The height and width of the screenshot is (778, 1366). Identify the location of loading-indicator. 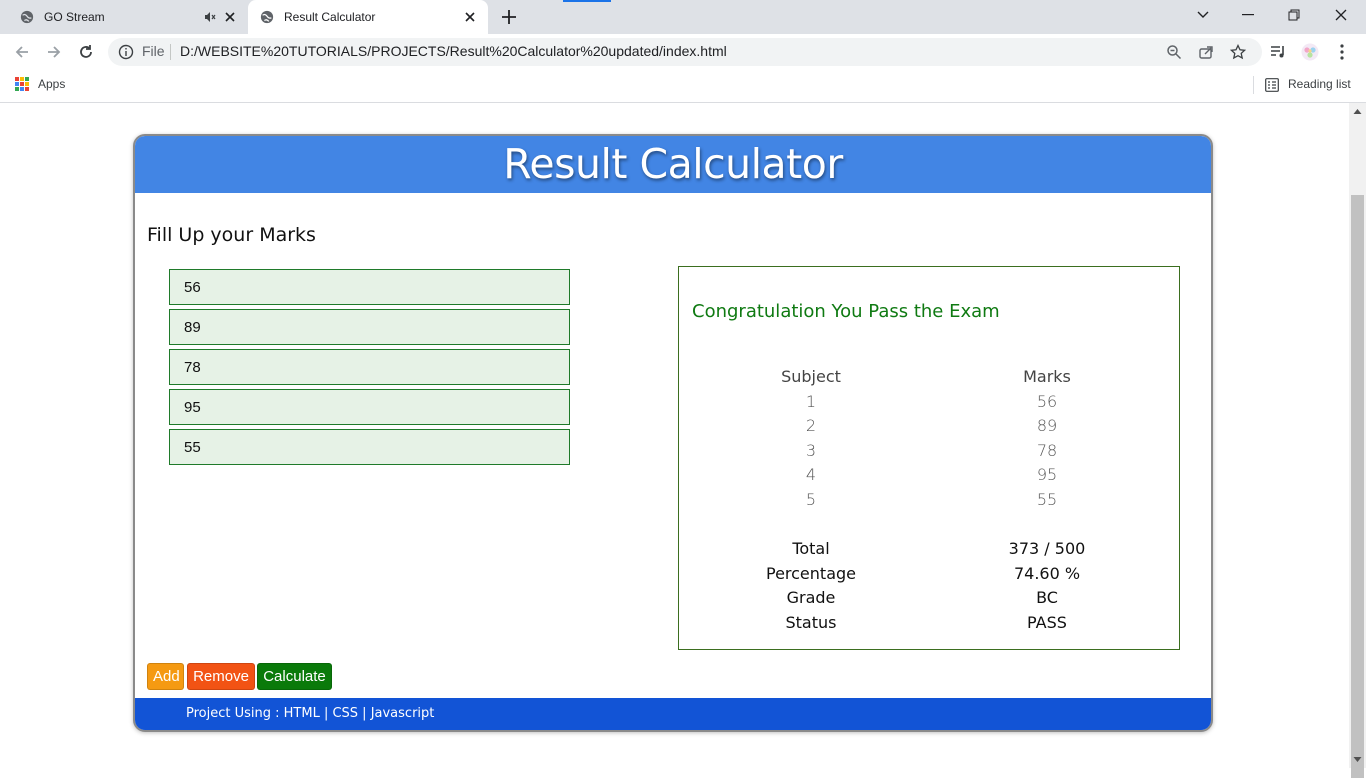
(587, 1).